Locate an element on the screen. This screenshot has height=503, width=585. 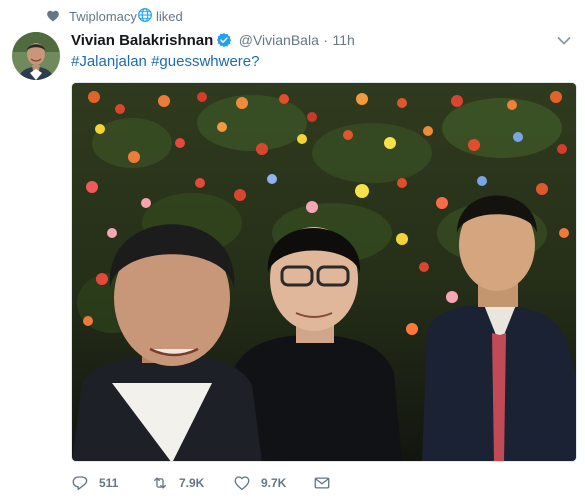
retweet-count: 7.9K is located at coordinates (192, 483).